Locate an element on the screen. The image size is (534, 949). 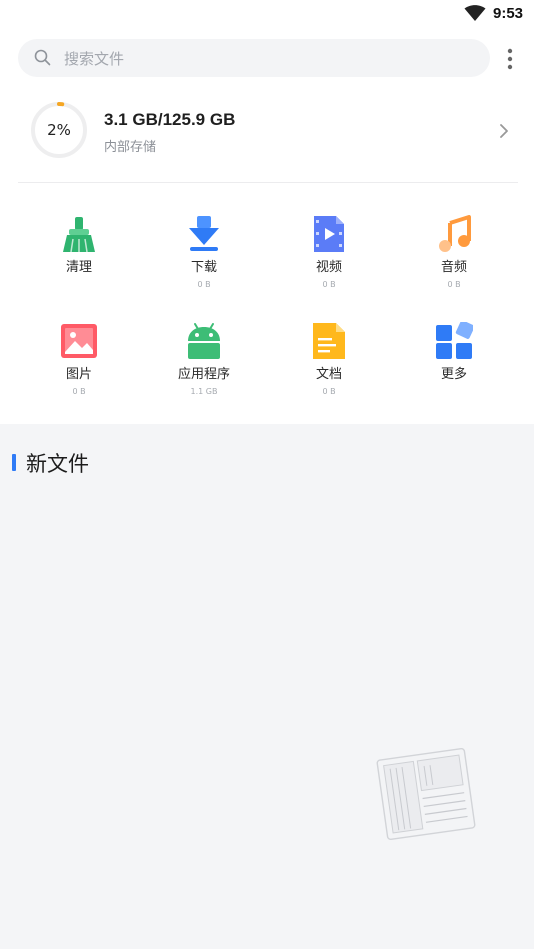
category-more: 更多 is located at coordinates (454, 352).